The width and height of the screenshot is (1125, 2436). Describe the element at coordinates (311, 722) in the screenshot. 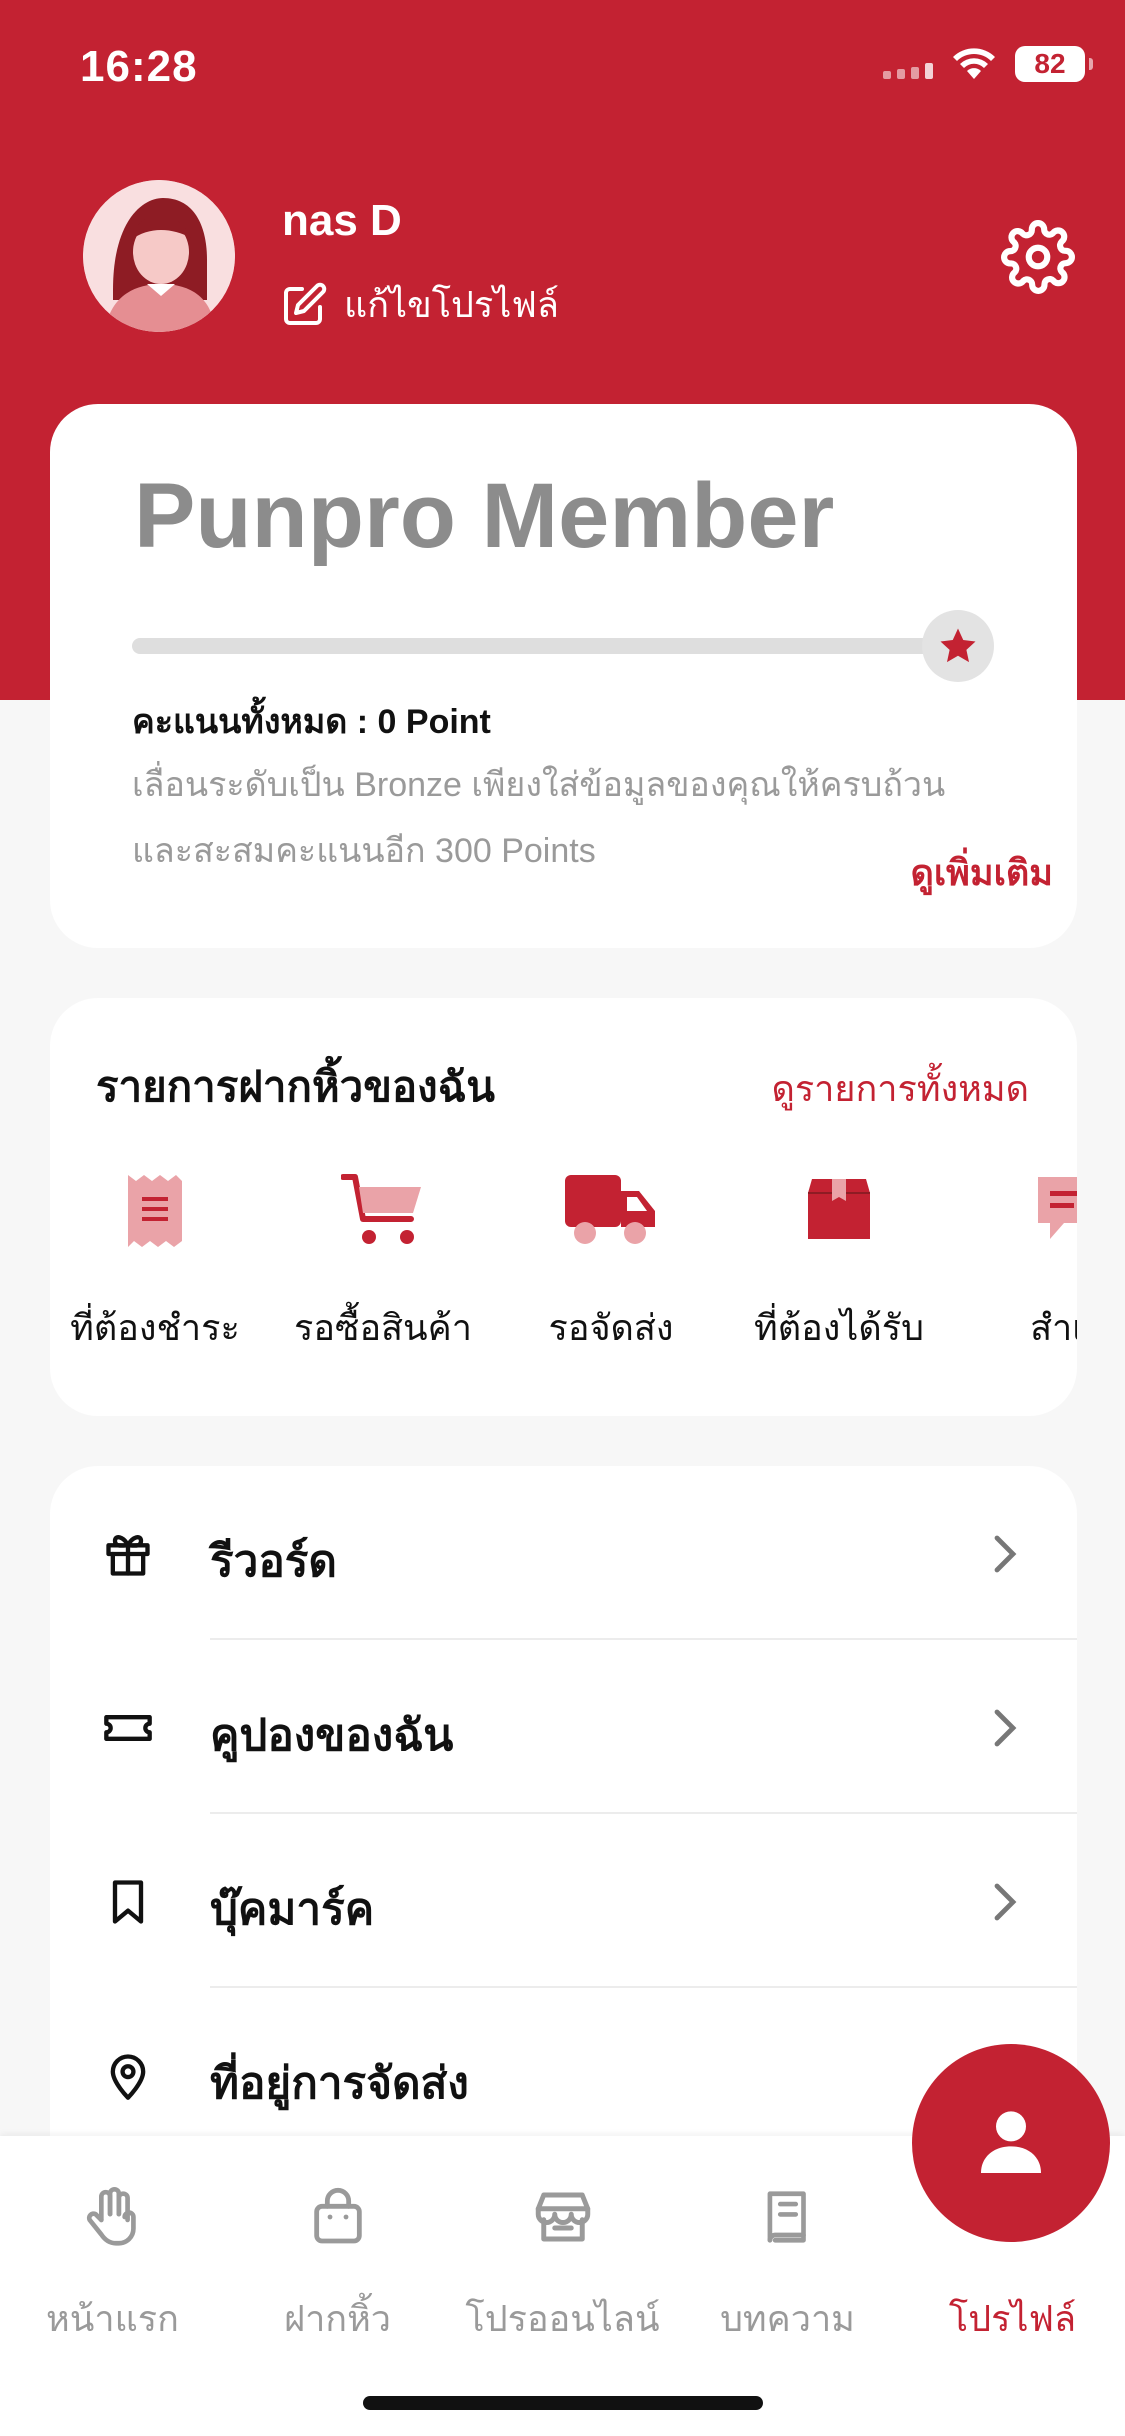

I see `total-points: คะแนนทั้งหมด : 0 Point` at that location.